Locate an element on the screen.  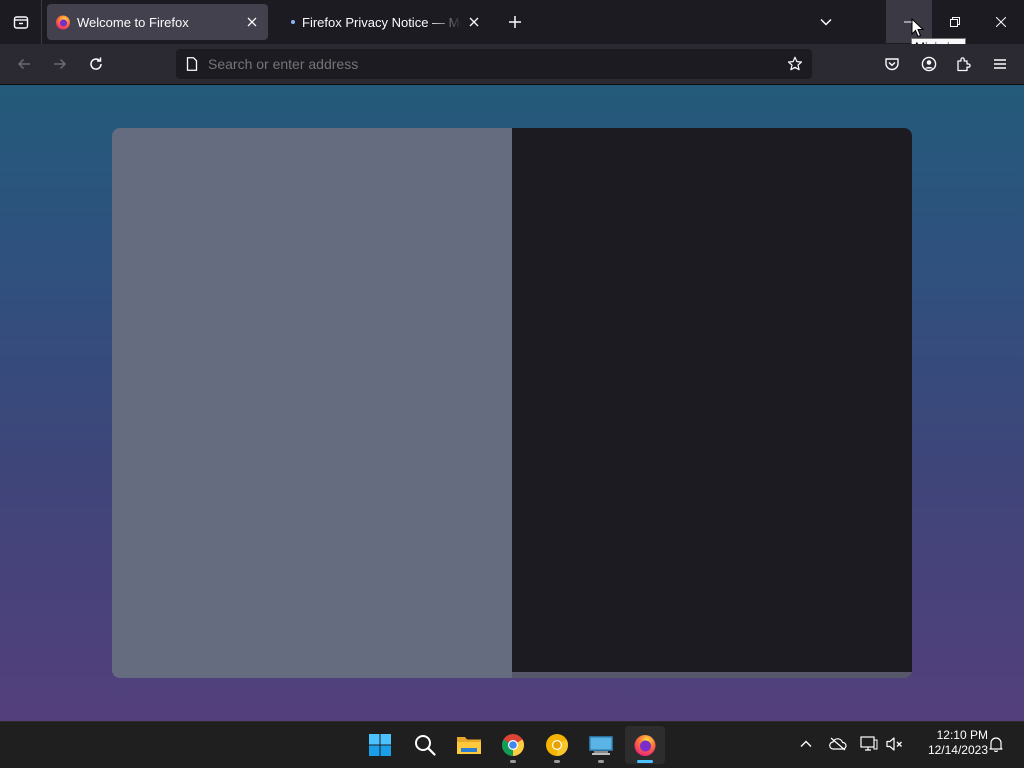
new-tab-button is located at coordinates (515, 22).